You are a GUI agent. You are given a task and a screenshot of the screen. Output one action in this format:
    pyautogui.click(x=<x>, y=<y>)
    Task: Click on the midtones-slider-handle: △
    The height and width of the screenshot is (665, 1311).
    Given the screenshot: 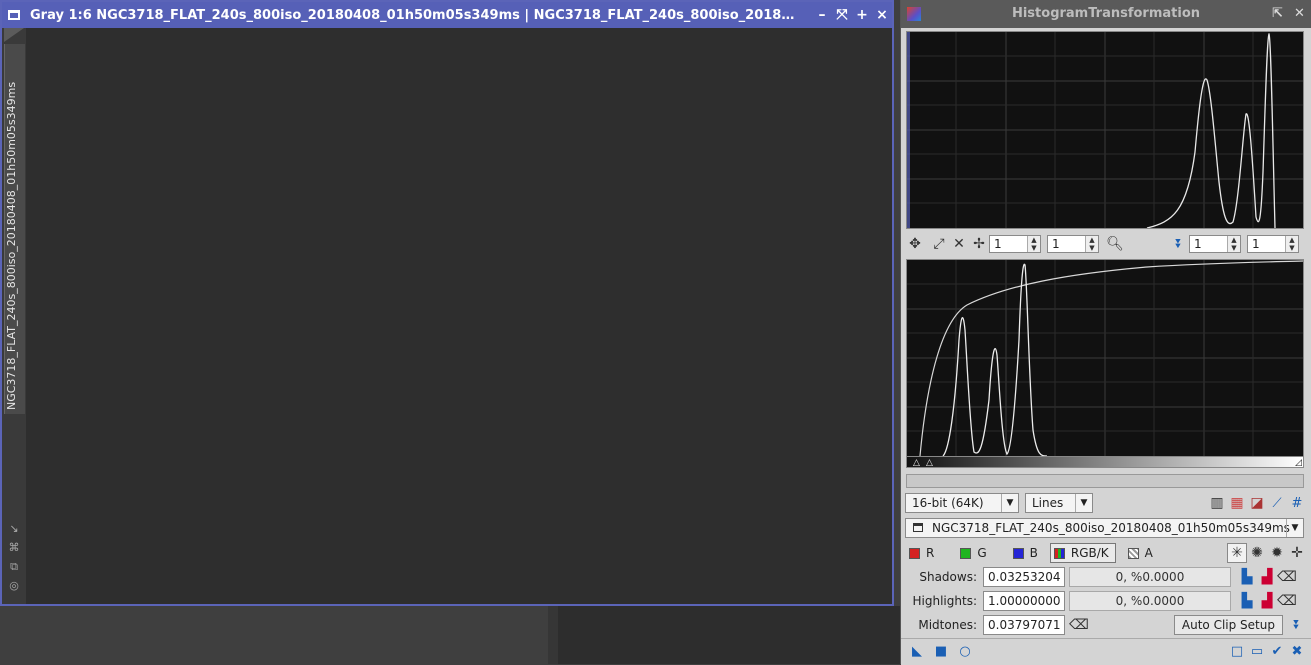 What is the action you would take?
    pyautogui.click(x=929, y=463)
    